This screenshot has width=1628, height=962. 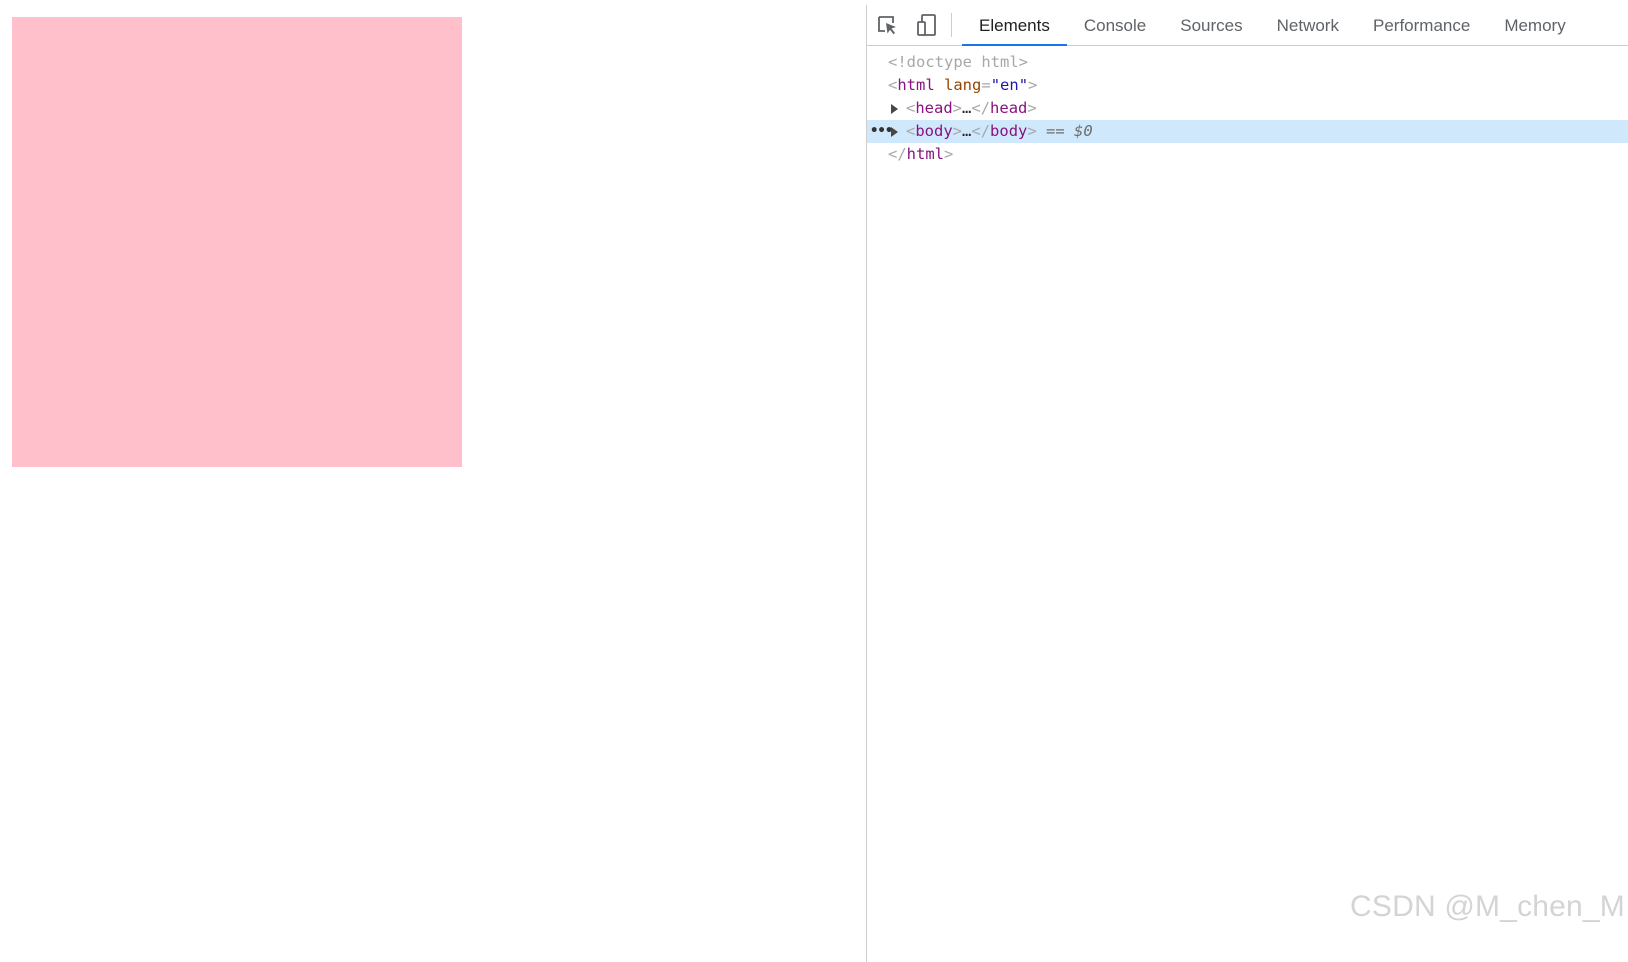 I want to click on dom-head: <head>…</head>, so click(x=1247, y=108).